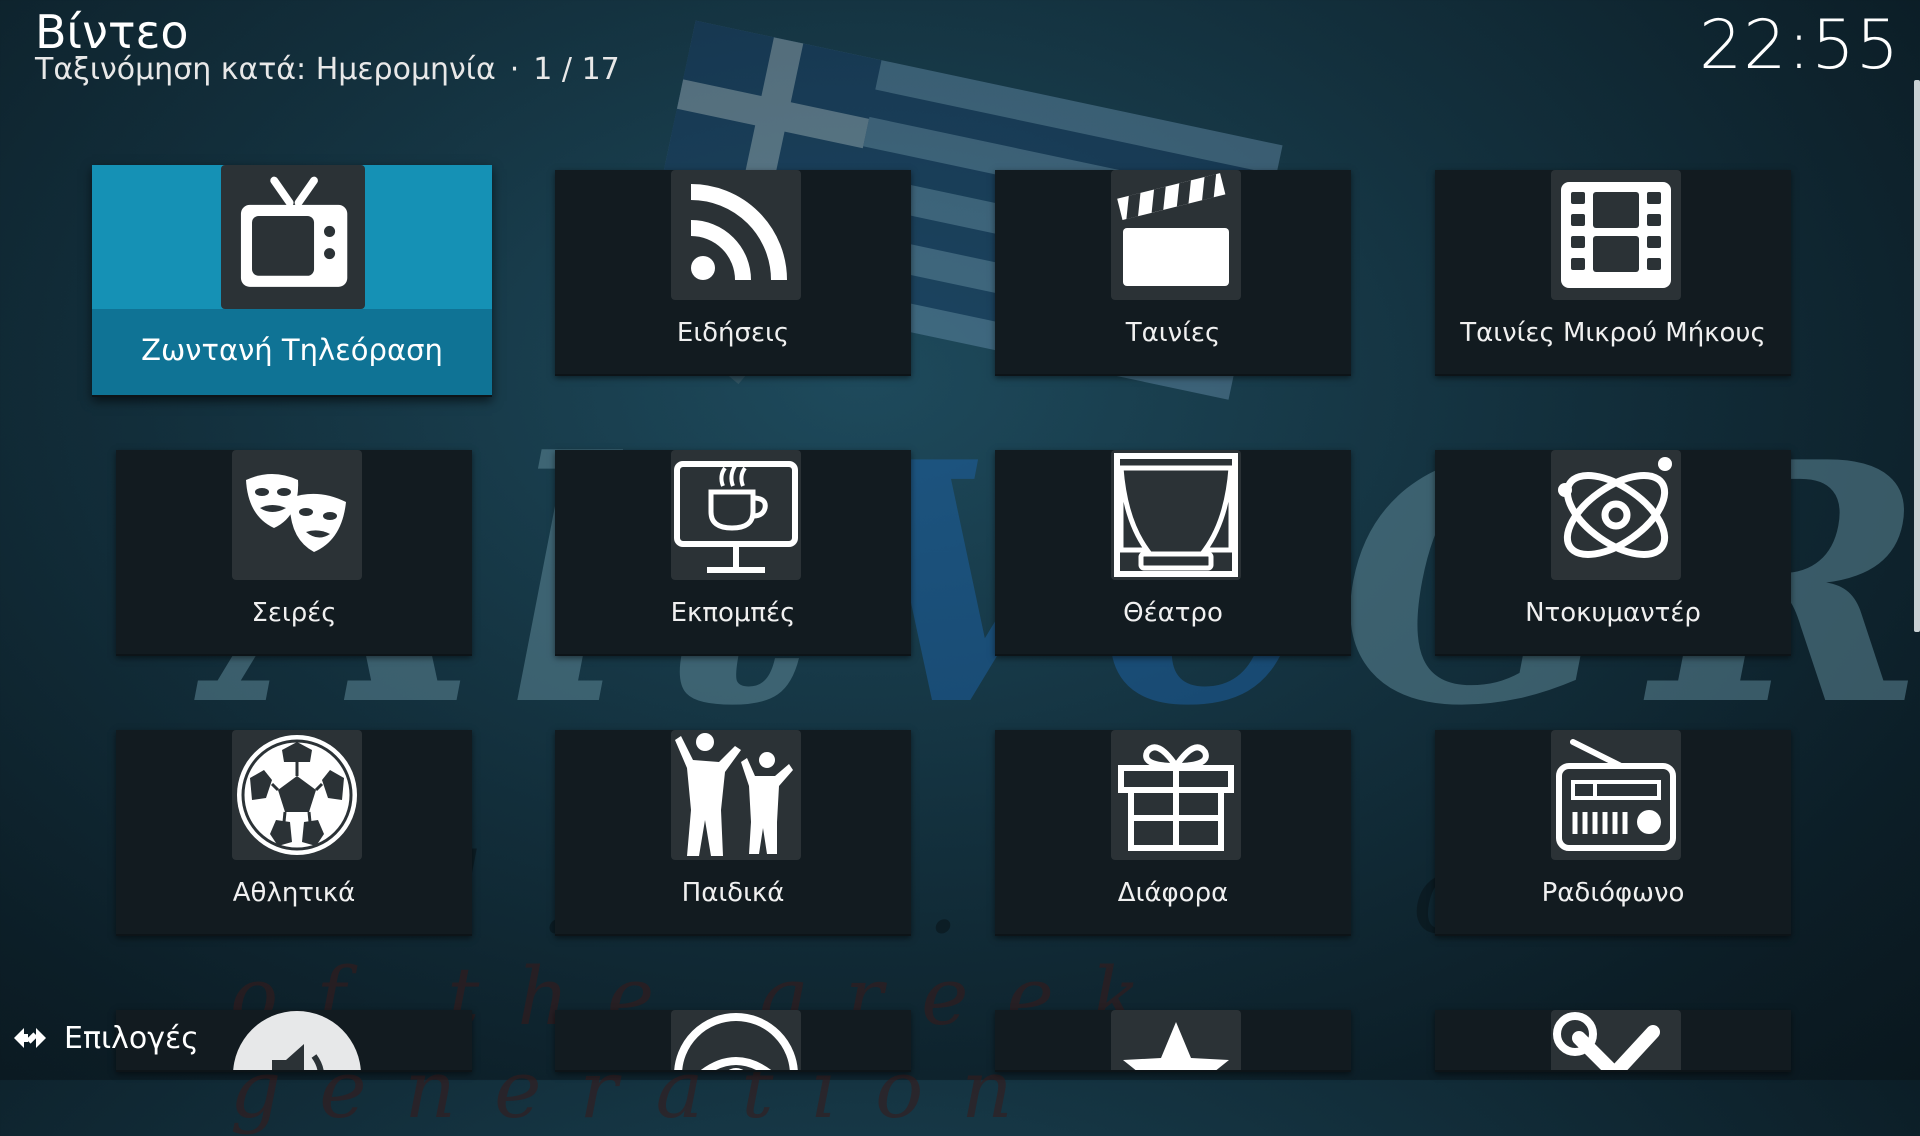 The height and width of the screenshot is (1136, 1920). I want to click on tv-icon, so click(293, 237).